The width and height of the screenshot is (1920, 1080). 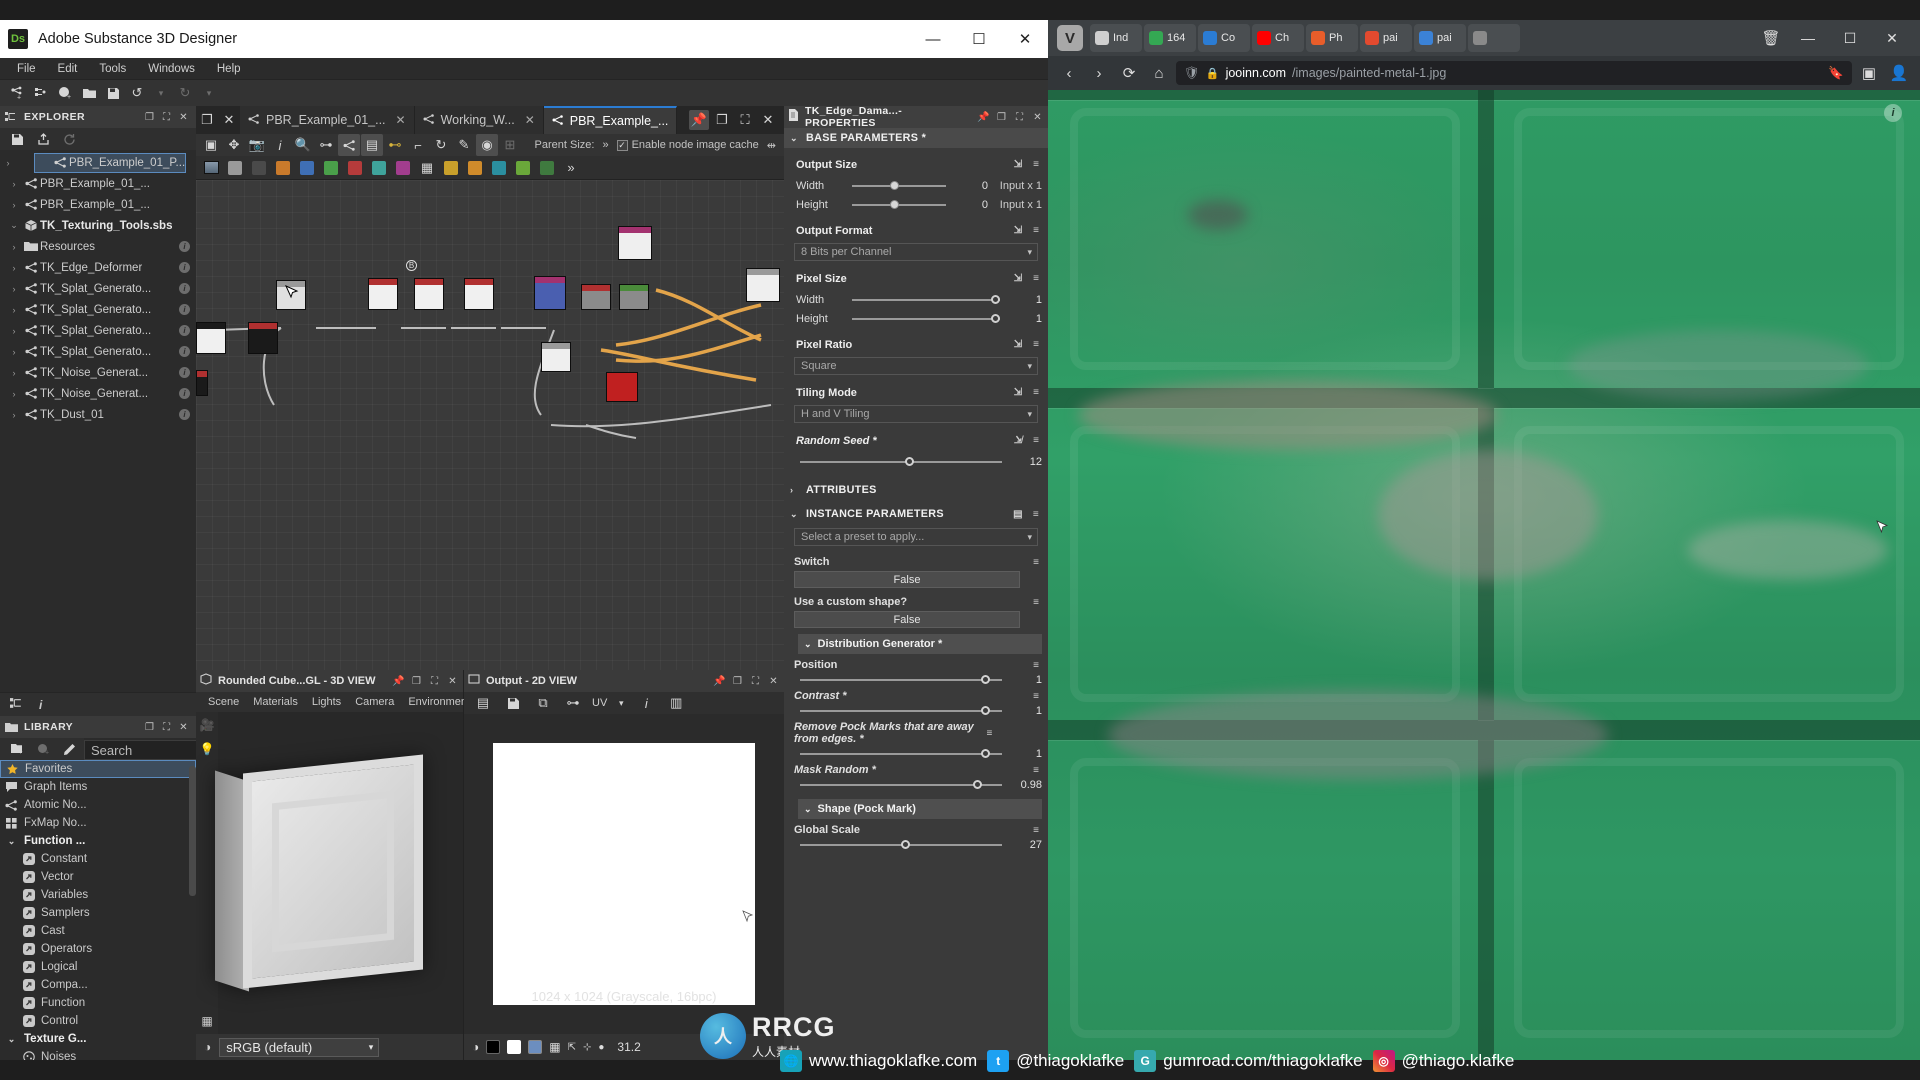 I want to click on menu-file: File, so click(x=26, y=69).